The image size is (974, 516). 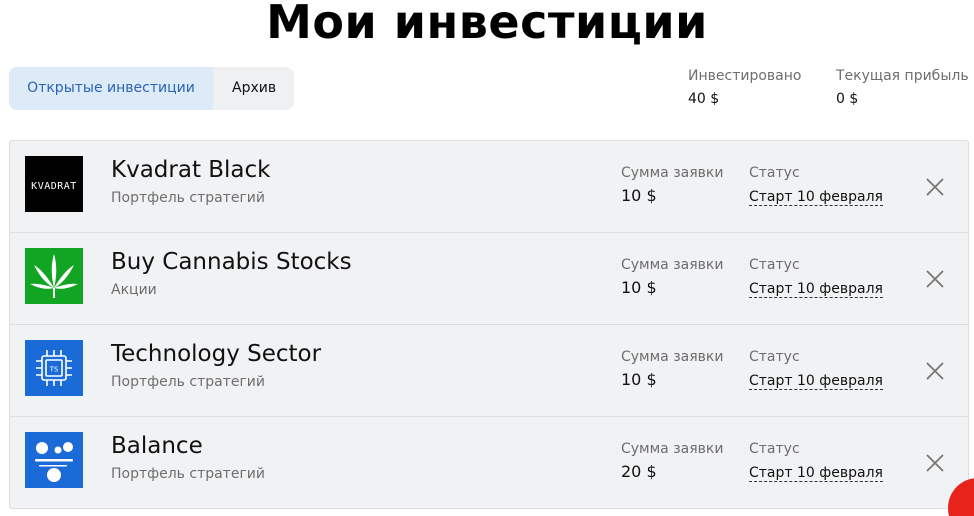 What do you see at coordinates (745, 76) in the screenshot?
I see `stat-invested-label: Инвестировано` at bounding box center [745, 76].